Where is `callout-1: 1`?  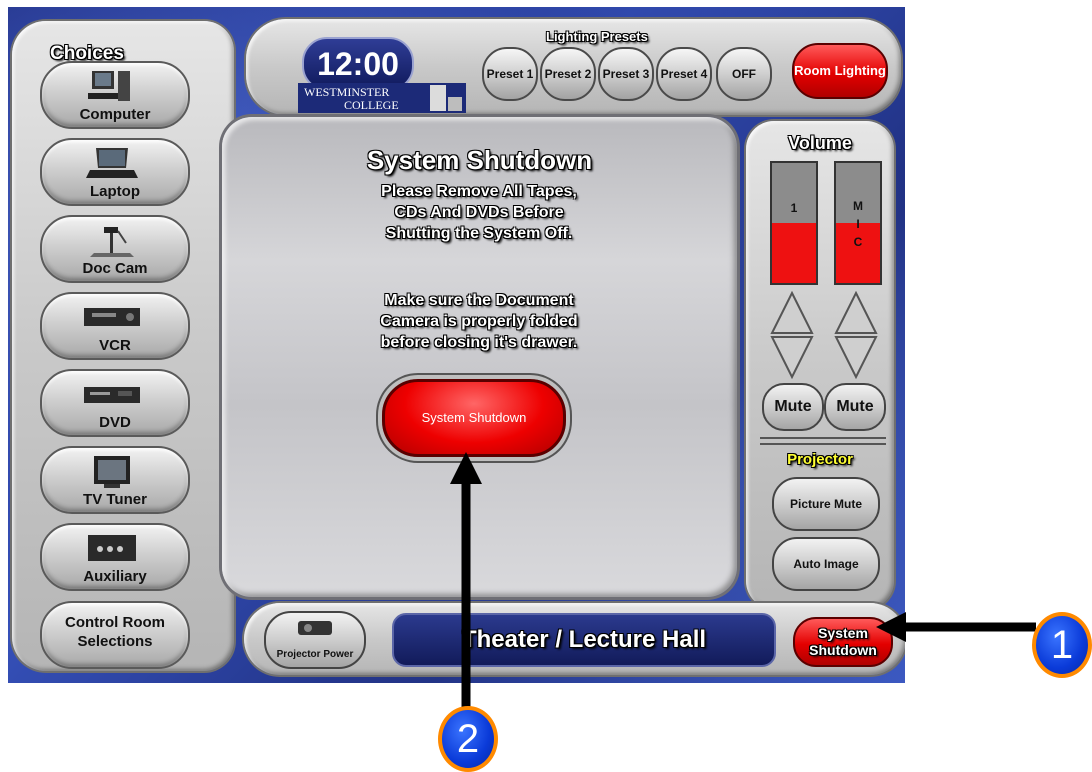 callout-1: 1 is located at coordinates (1062, 645).